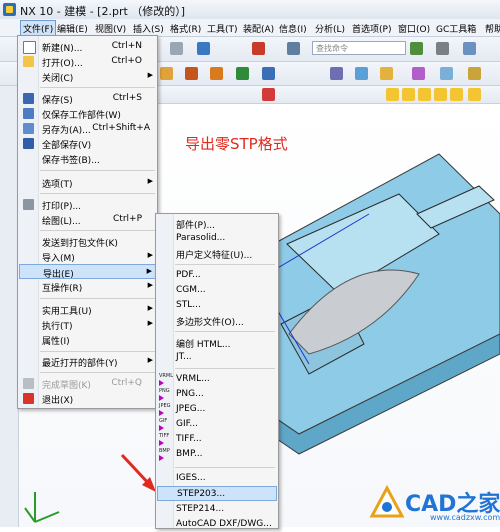 This screenshot has height=532, width=500. What do you see at coordinates (28, 98) in the screenshot?
I see `save-icon` at bounding box center [28, 98].